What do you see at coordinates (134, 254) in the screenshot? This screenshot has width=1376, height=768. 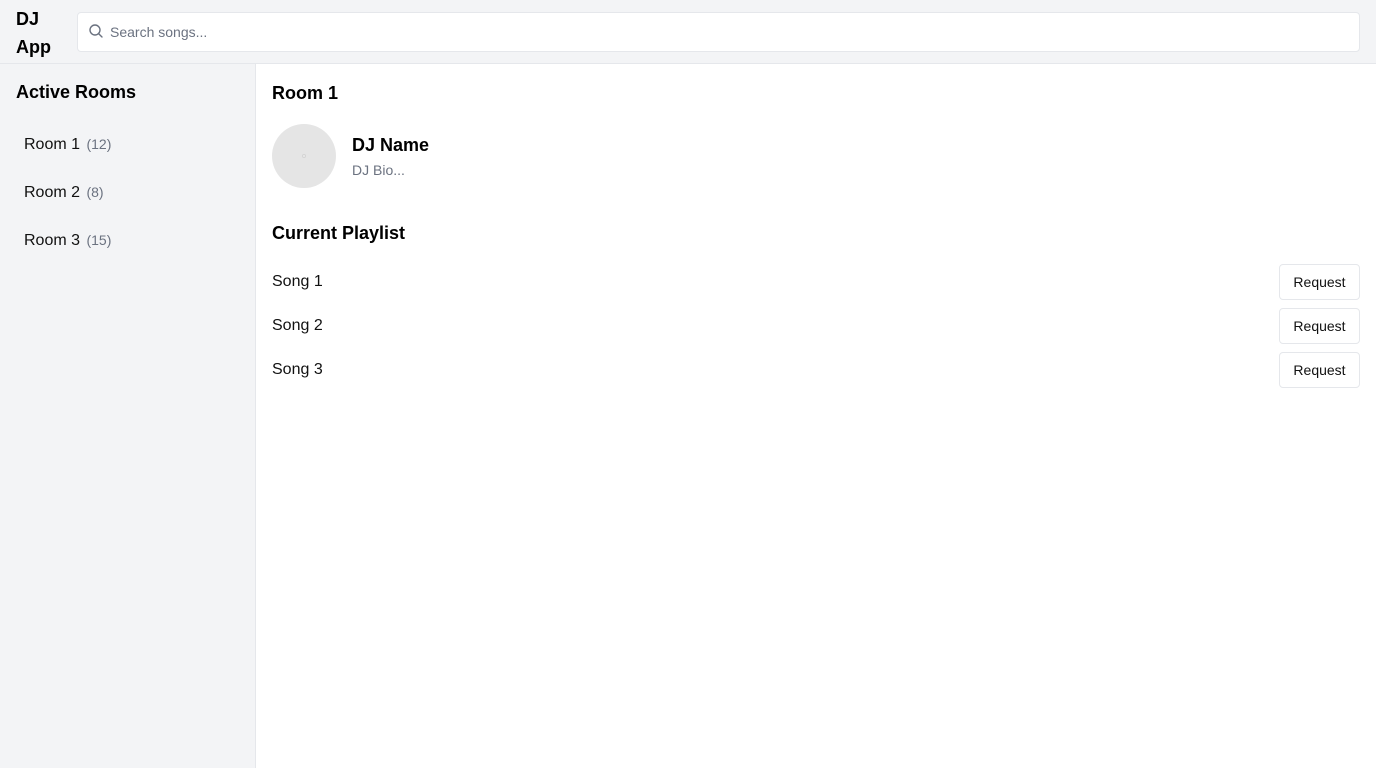 I see `room-item-3: Room 3 (15)` at bounding box center [134, 254].